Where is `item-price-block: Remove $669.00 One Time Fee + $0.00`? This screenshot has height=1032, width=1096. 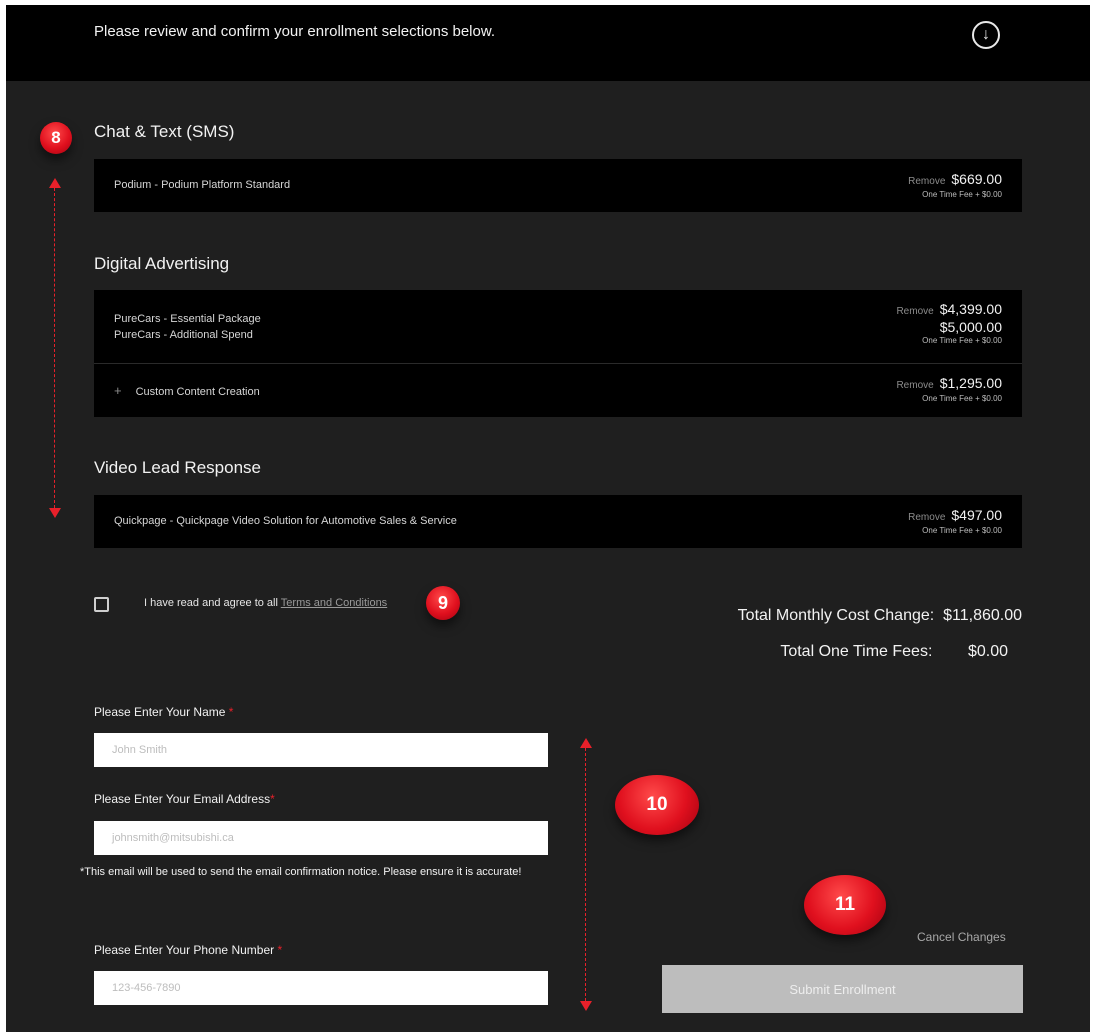 item-price-block: Remove $669.00 One Time Fee + $0.00 is located at coordinates (955, 185).